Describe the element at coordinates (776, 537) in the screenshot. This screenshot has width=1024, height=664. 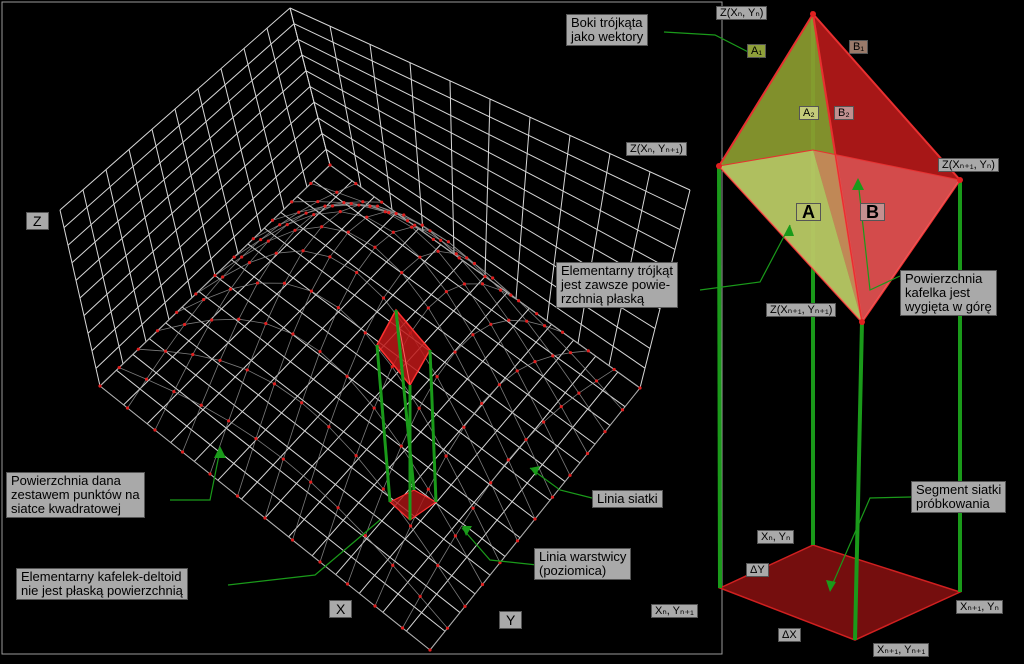
I see `point-label-top: Xₙ, Yₙ` at that location.